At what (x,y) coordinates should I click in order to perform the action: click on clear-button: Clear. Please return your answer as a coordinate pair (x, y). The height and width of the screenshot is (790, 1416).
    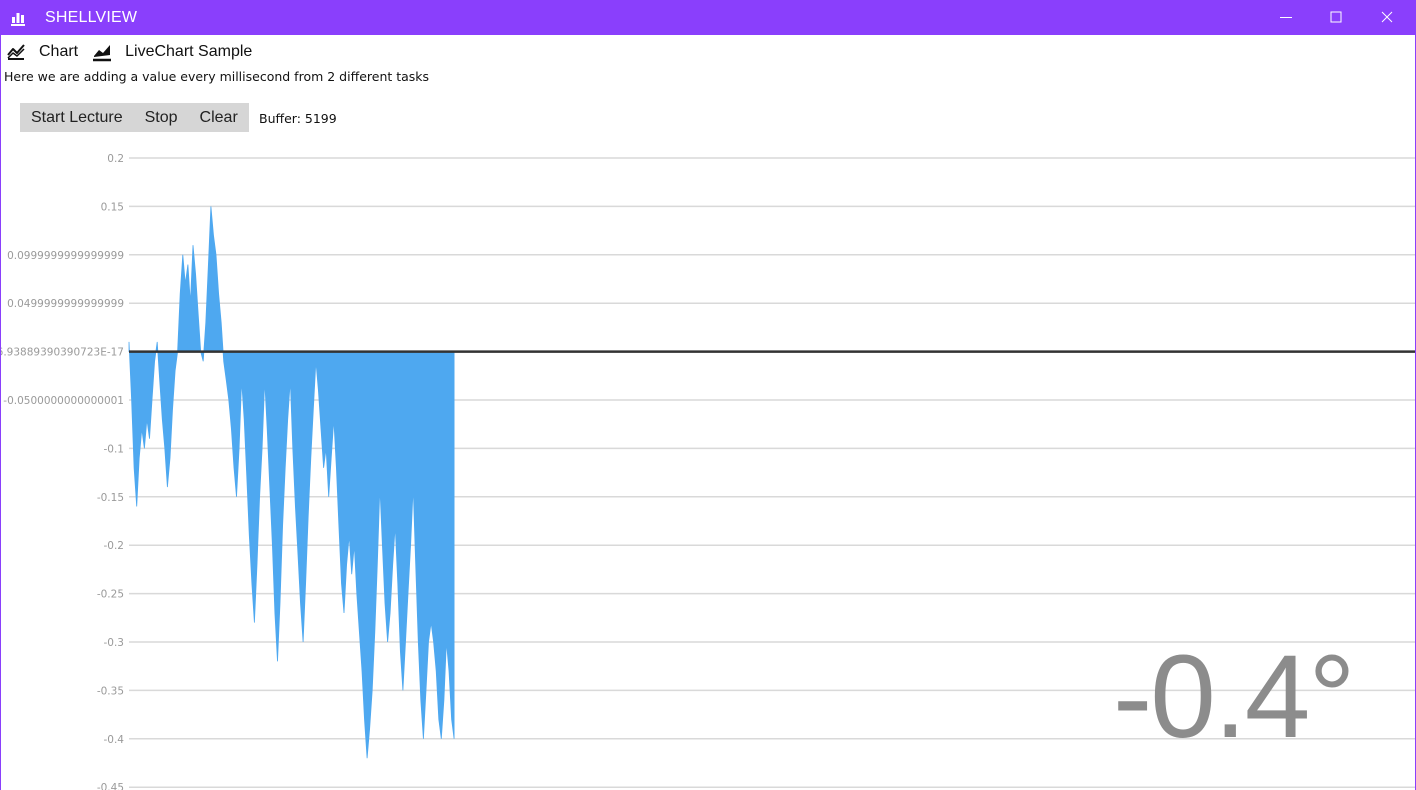
    Looking at the image, I should click on (219, 117).